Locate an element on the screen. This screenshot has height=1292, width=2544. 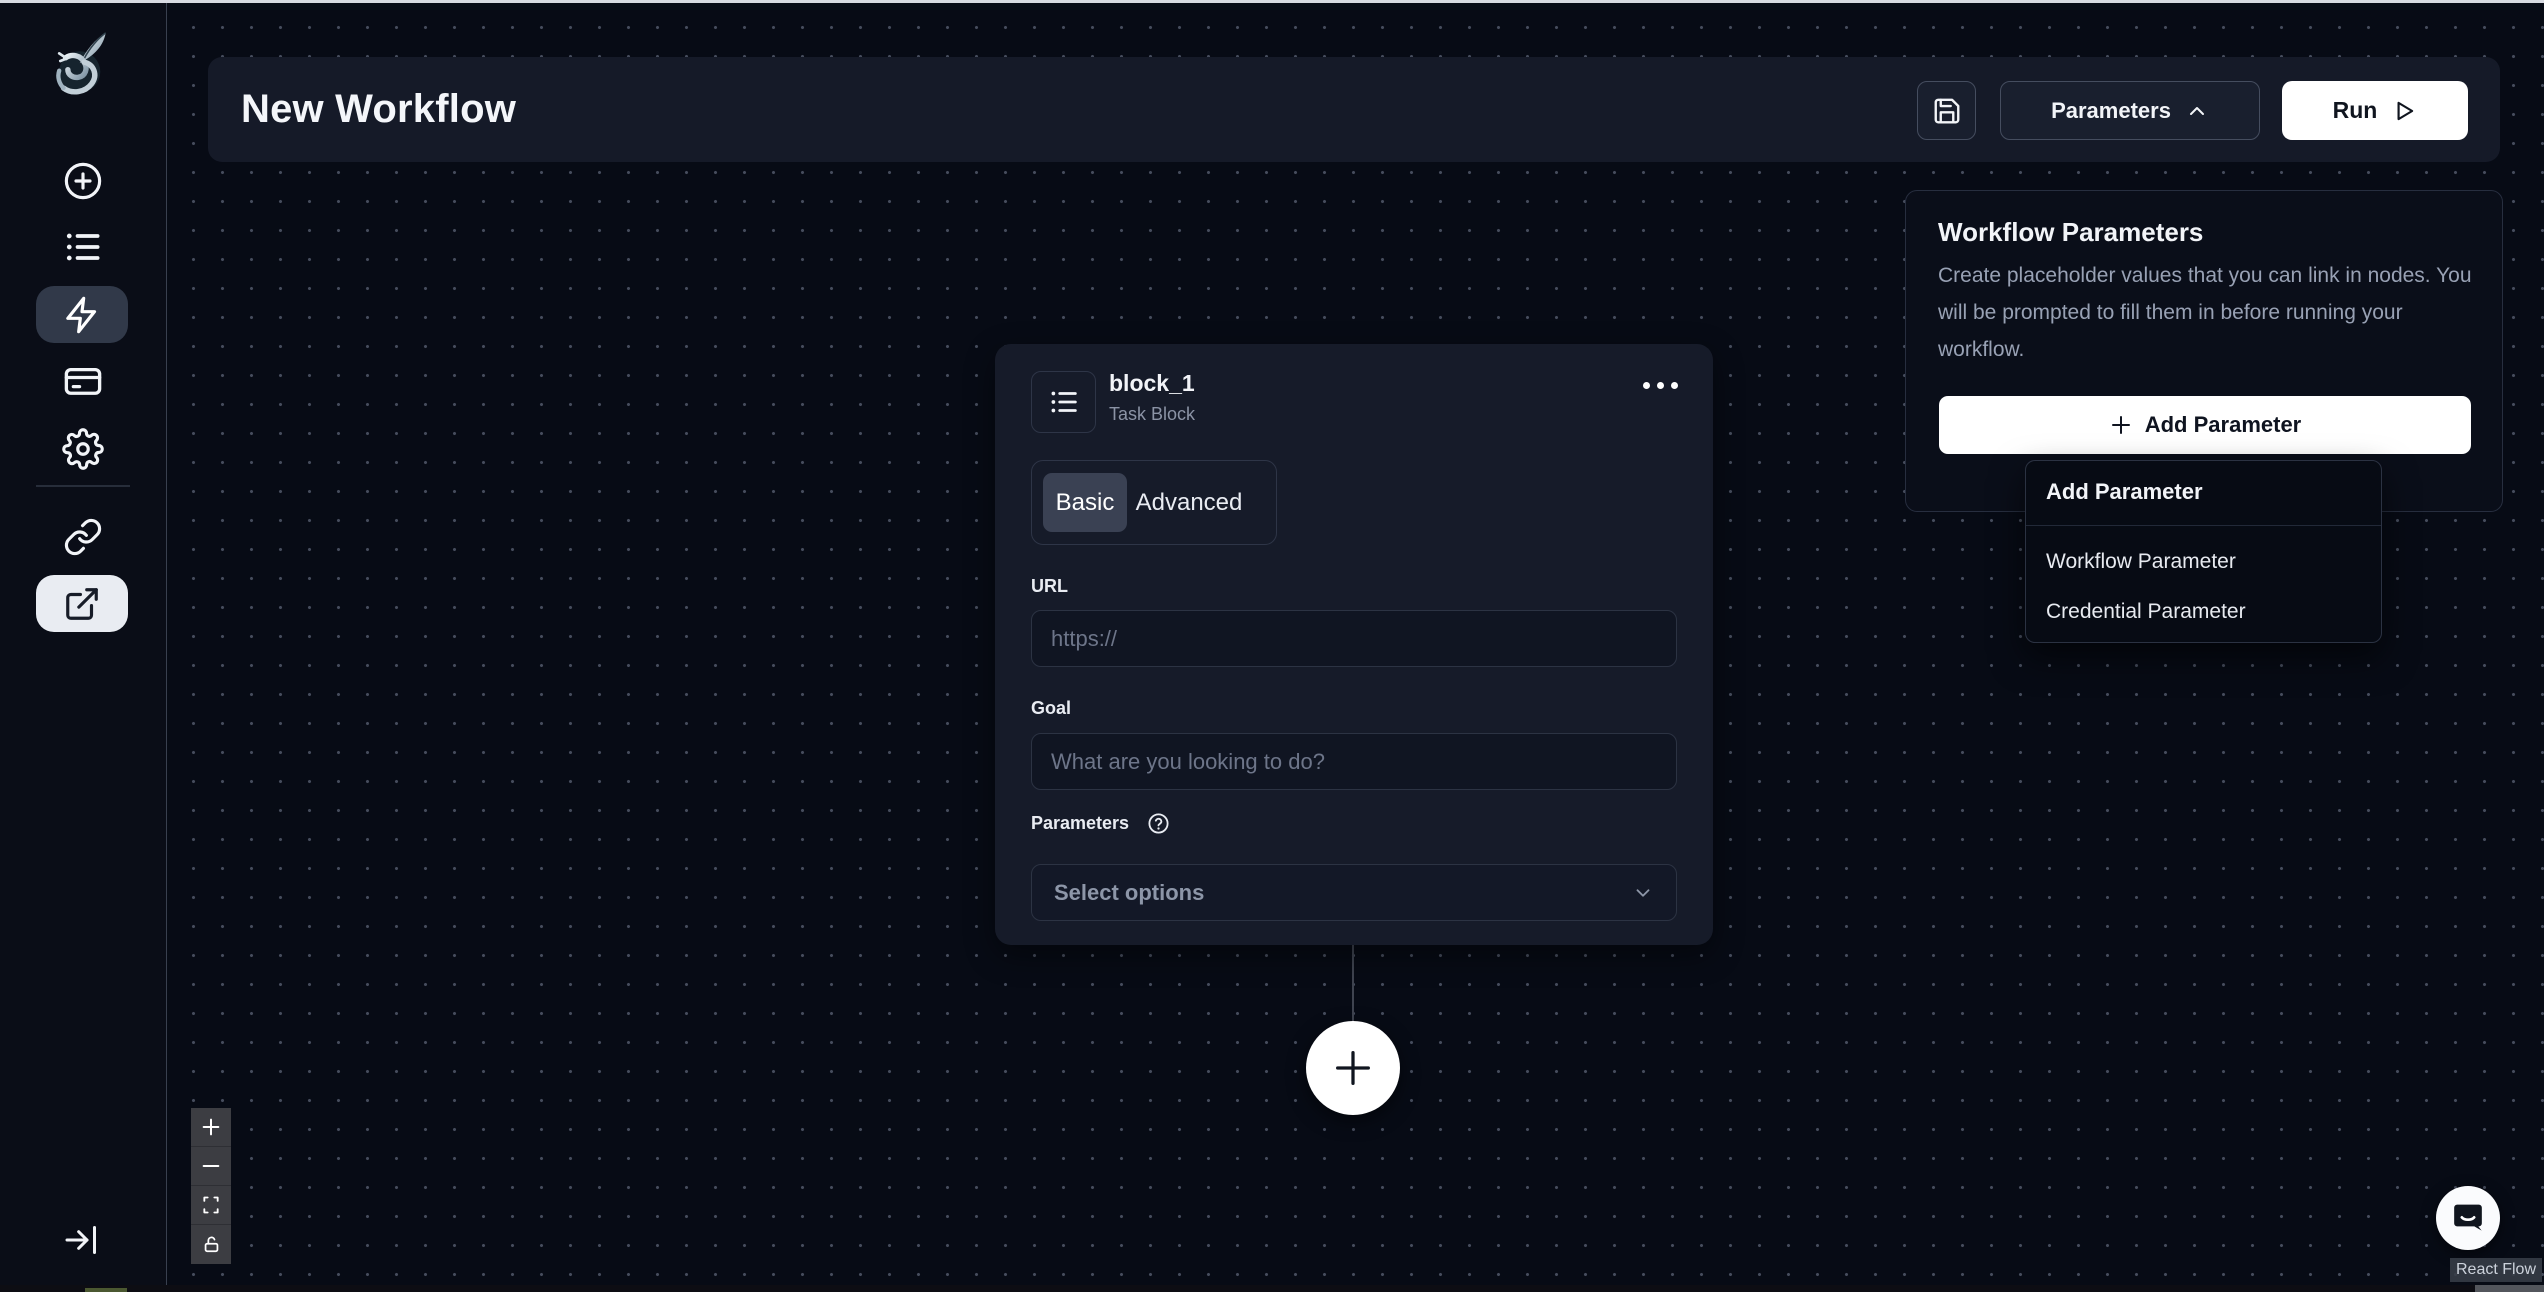
sidebar-divider is located at coordinates (83, 486).